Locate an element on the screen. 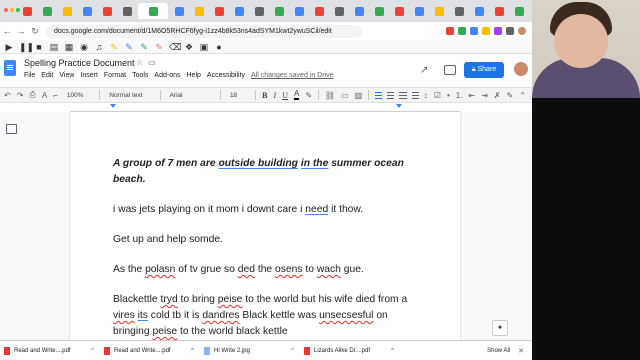 The height and width of the screenshot is (360, 640). vocabulary-icon: ▣ is located at coordinates (204, 47).